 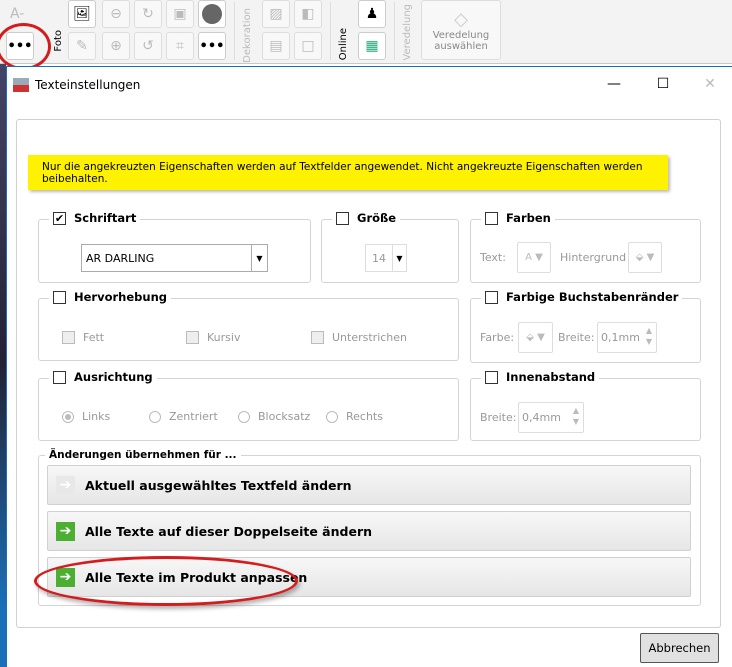 I want to click on close-button: ✕, so click(x=710, y=84).